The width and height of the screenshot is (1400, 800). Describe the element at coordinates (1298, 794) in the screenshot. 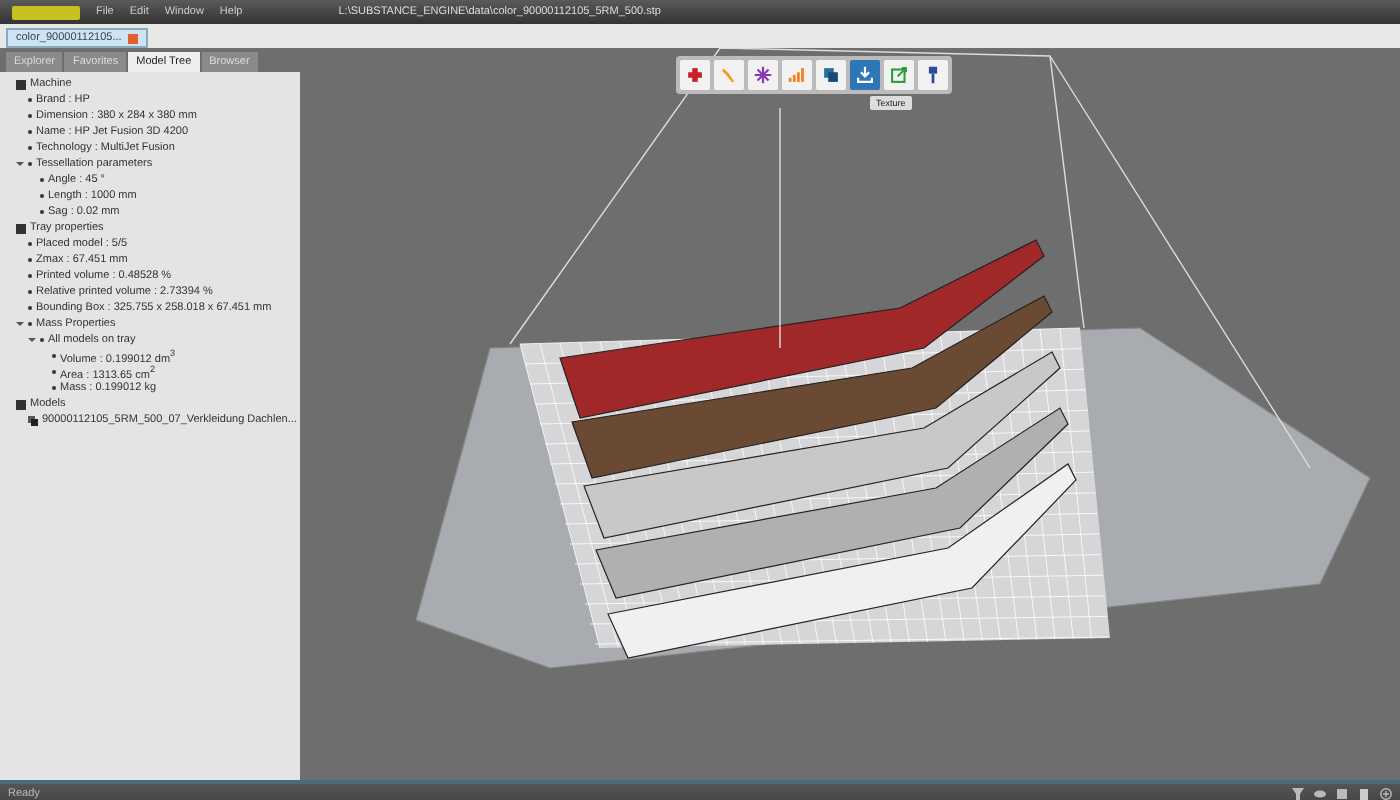

I see `filter-icon` at that location.